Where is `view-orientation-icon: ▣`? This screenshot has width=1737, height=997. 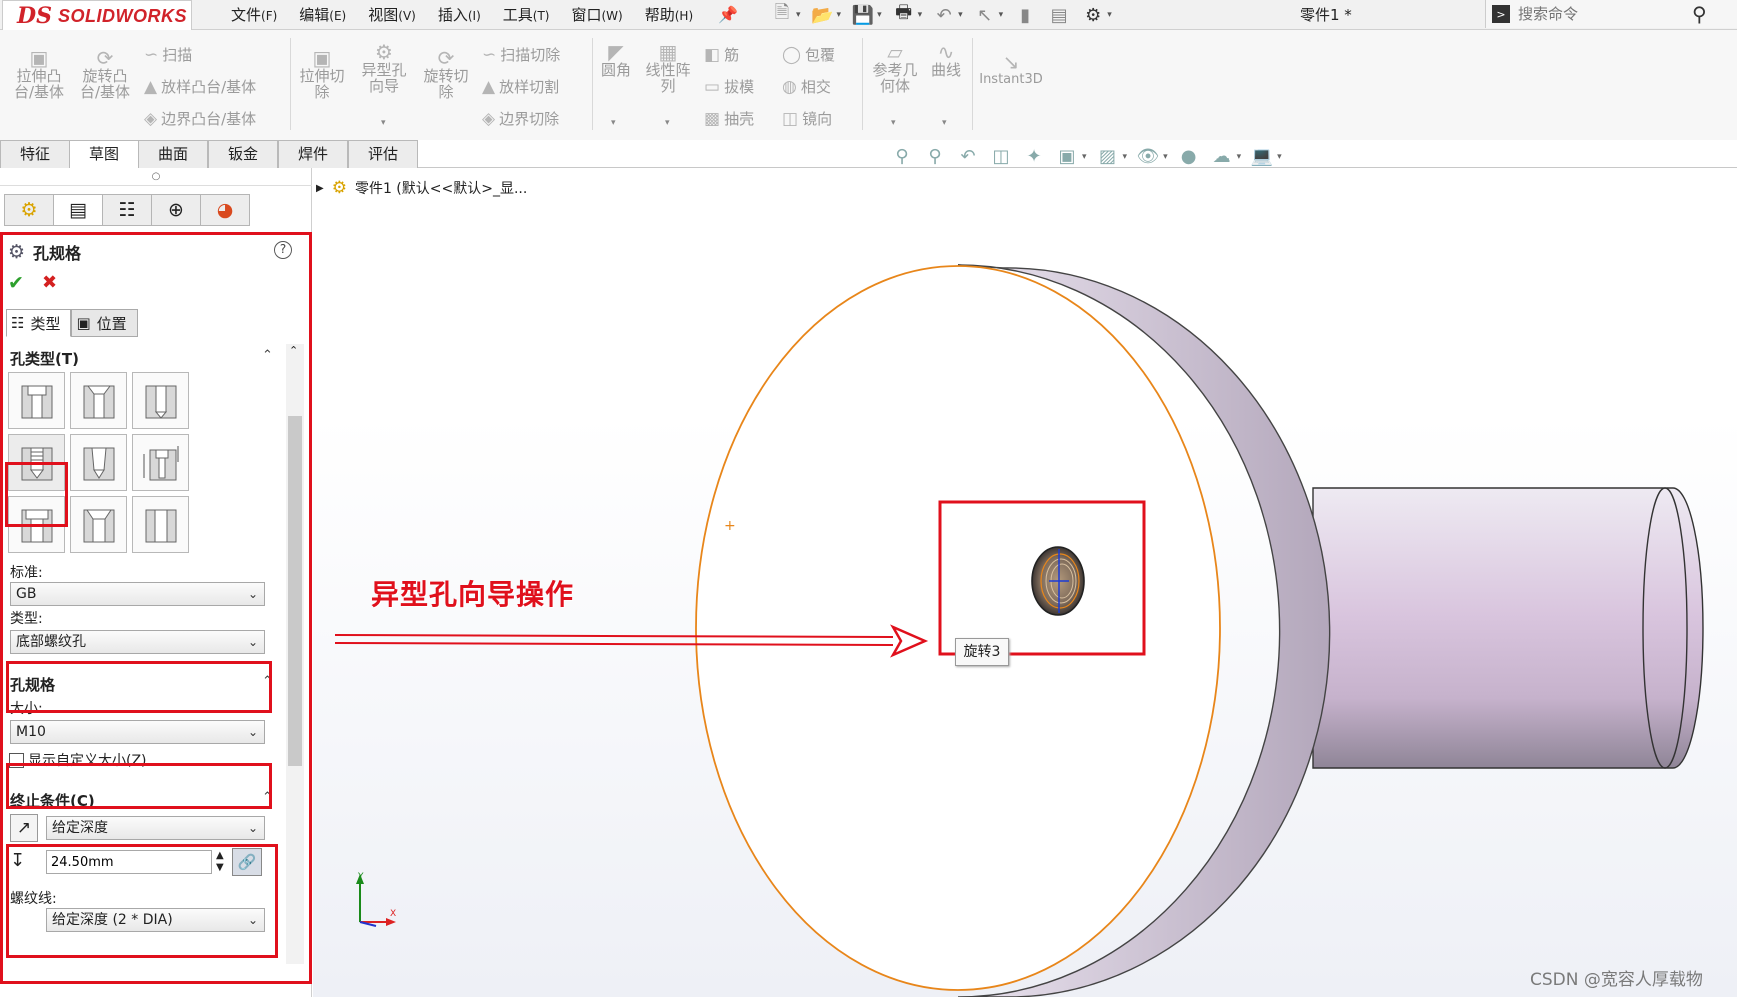
view-orientation-icon: ▣ is located at coordinates (1067, 156).